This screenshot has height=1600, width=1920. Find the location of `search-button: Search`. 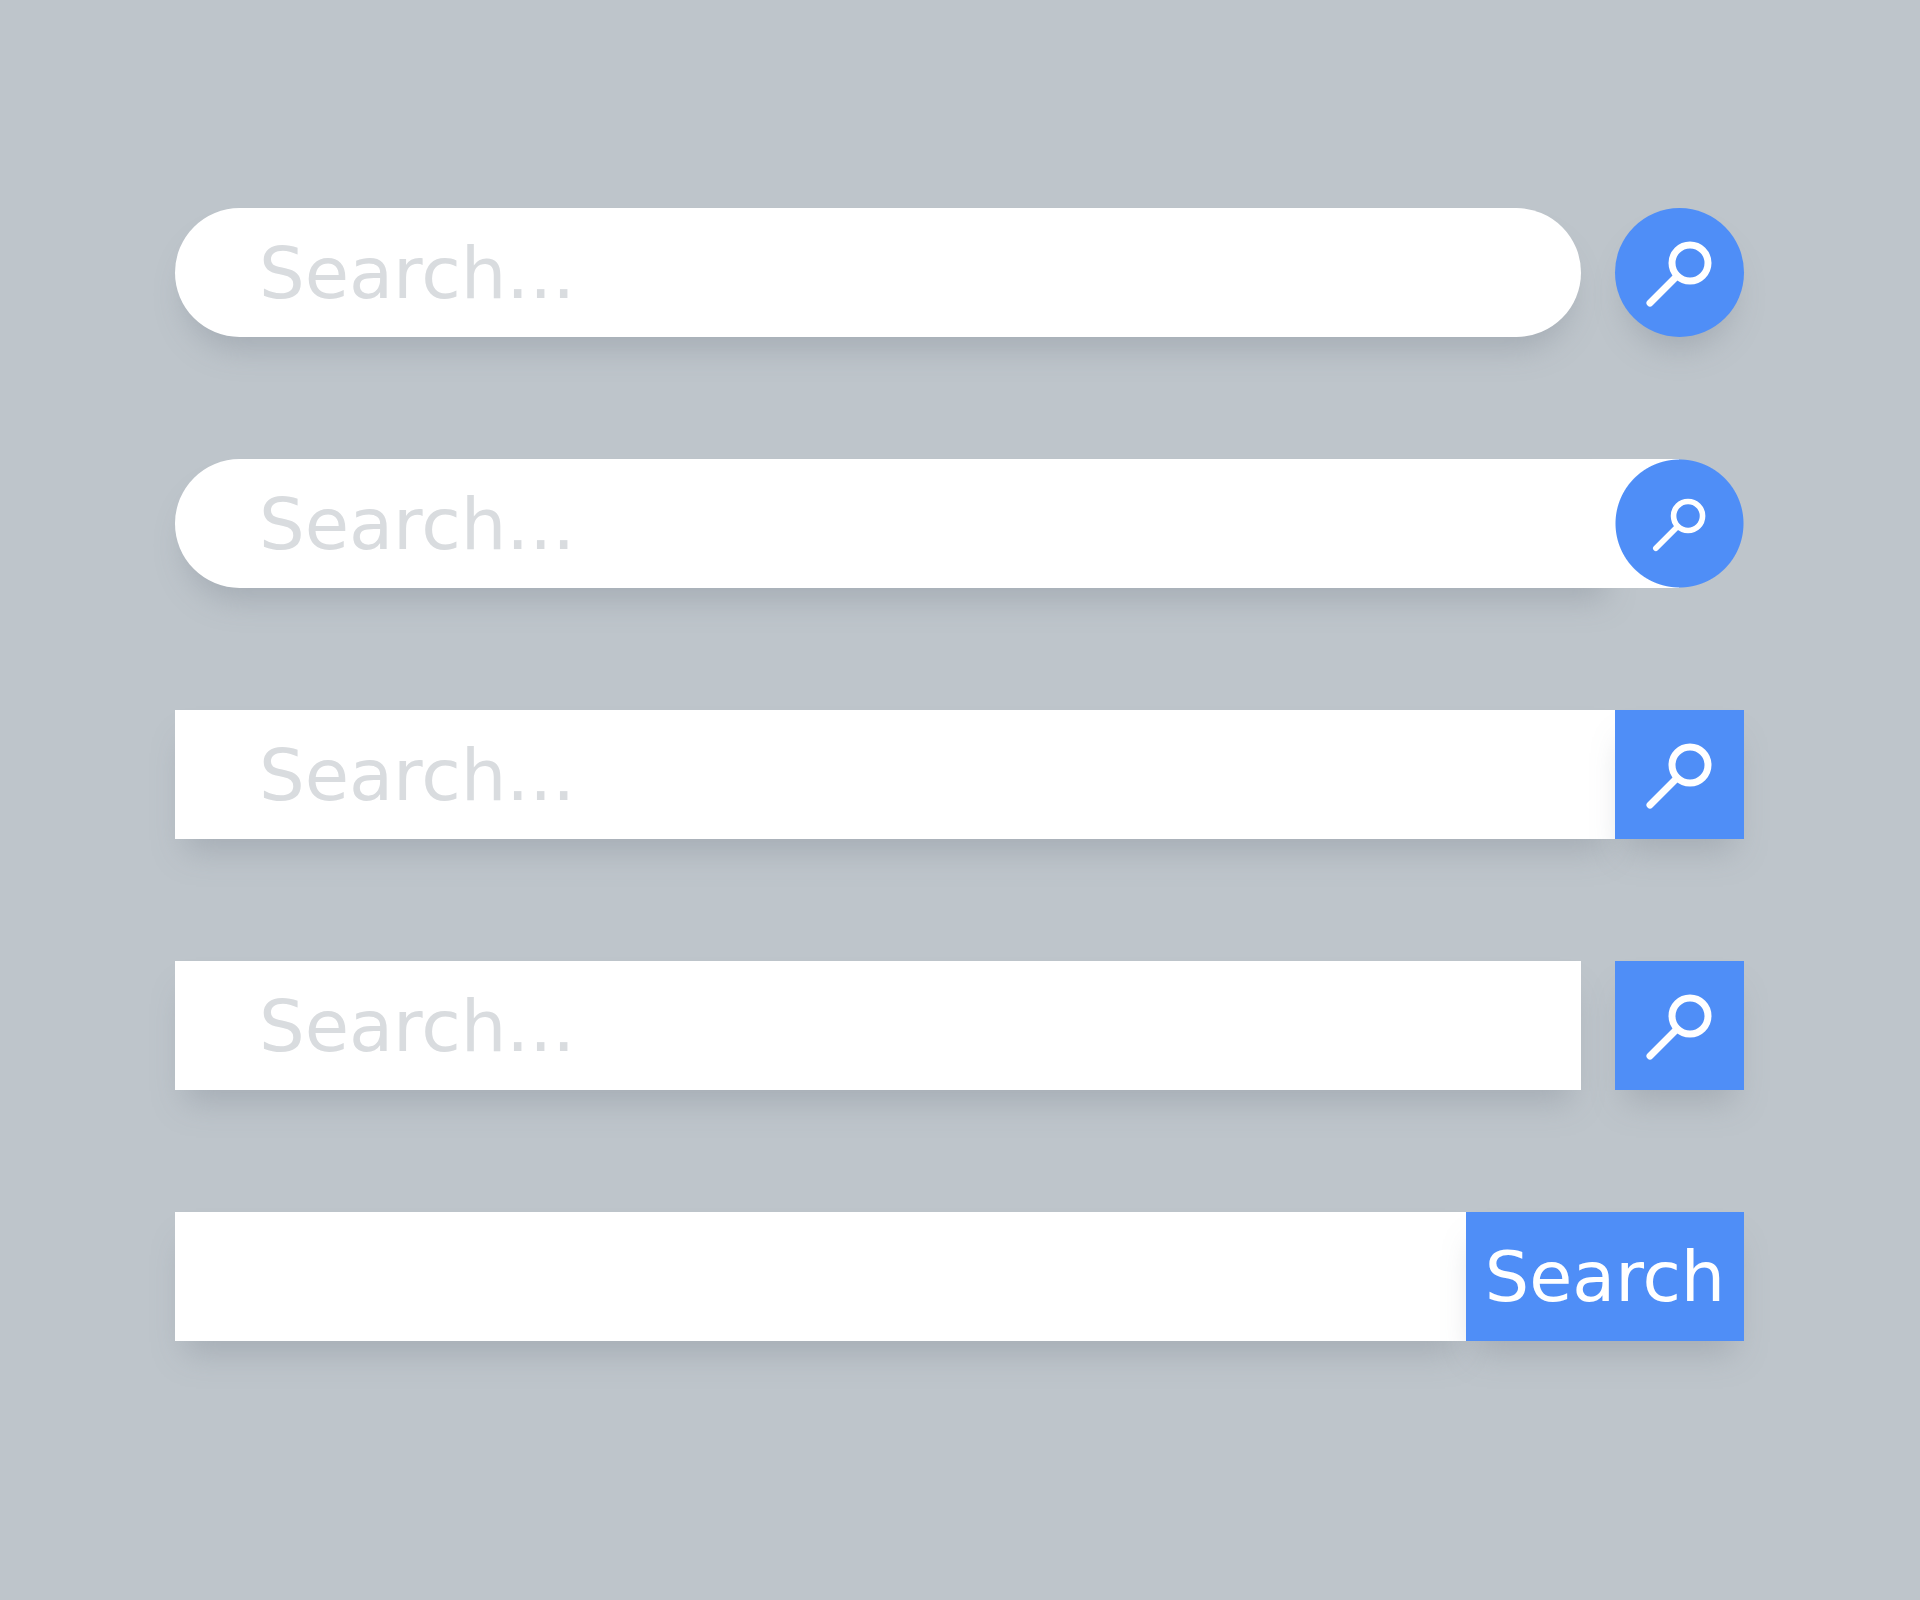

search-button: Search is located at coordinates (1605, 1276).